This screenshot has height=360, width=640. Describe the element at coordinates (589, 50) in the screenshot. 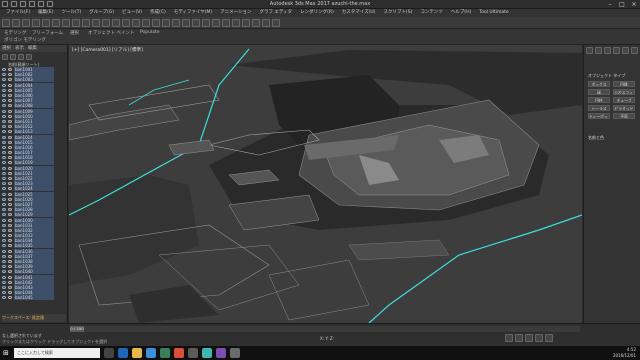

I see `create-tab-icon` at that location.